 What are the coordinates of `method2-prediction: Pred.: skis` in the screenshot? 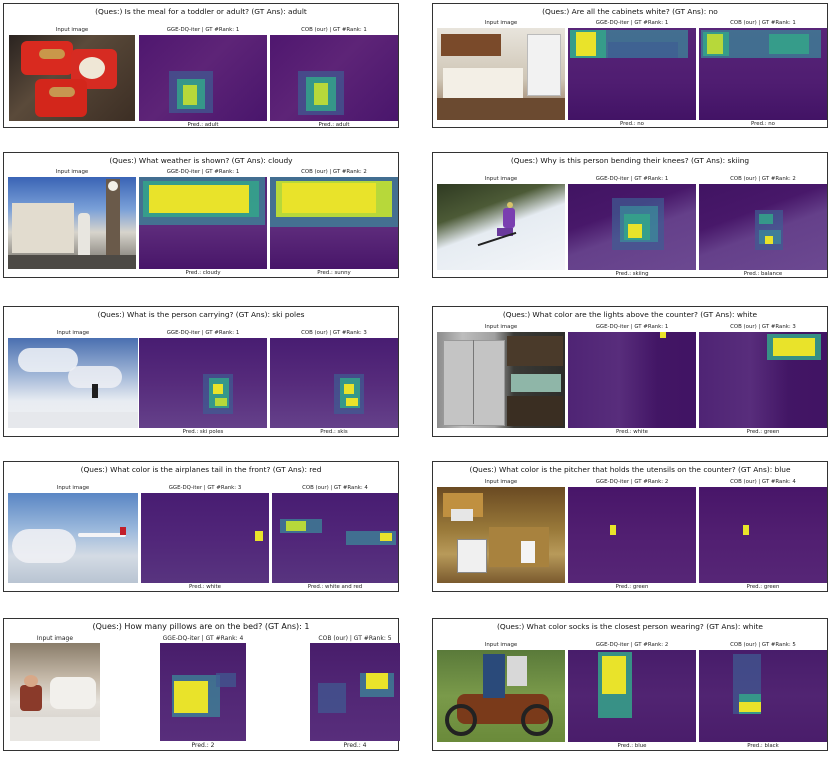 It's located at (334, 432).